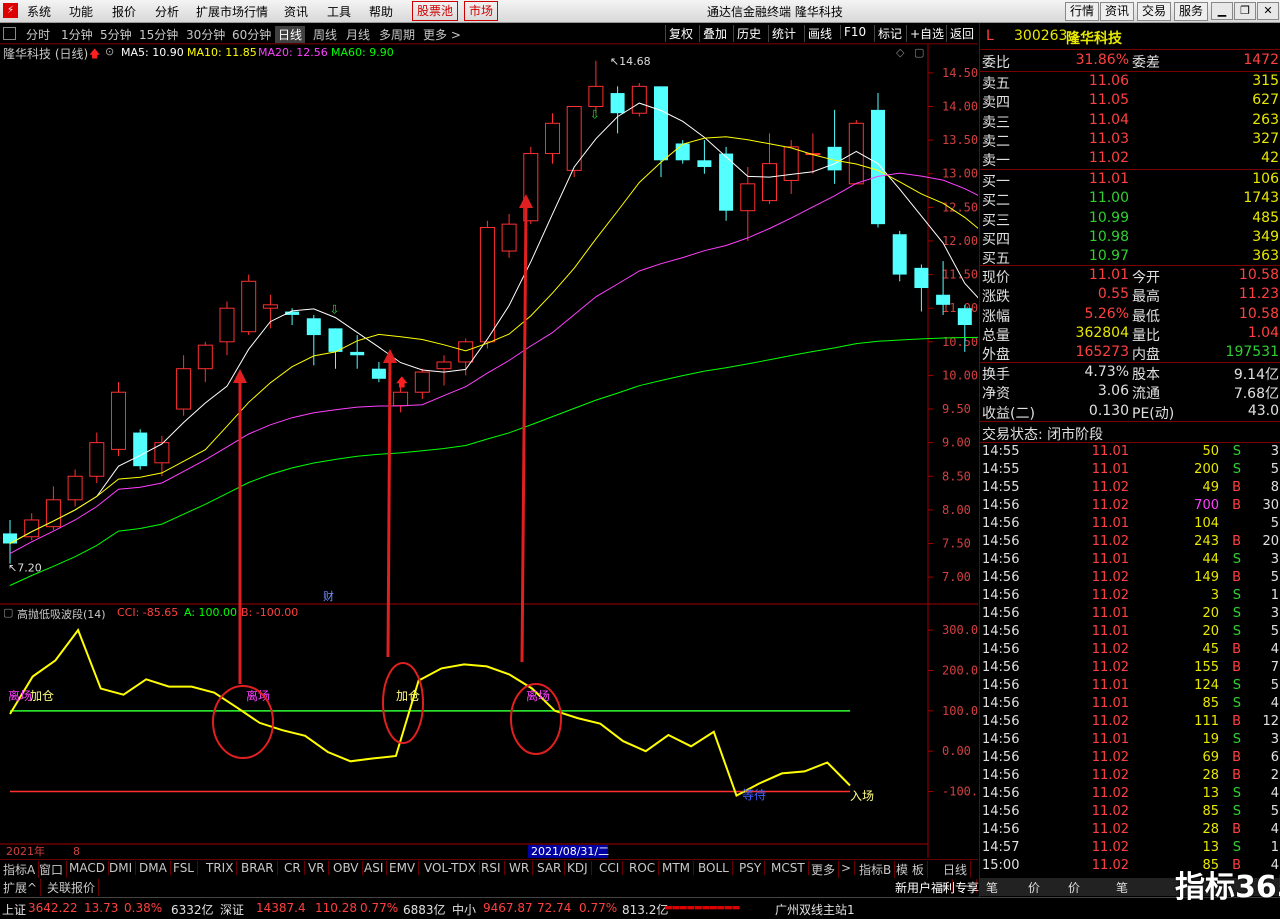 The image size is (1280, 919). What do you see at coordinates (220, 868) in the screenshot?
I see `indicator-tab-trix: TRIX` at bounding box center [220, 868].